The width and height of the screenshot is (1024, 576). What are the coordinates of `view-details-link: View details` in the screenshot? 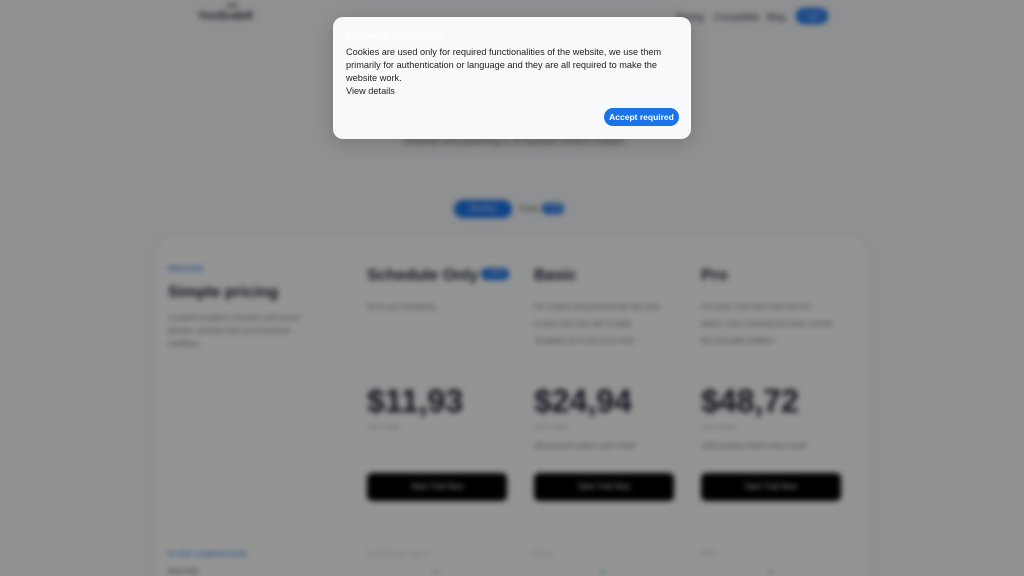 It's located at (370, 91).